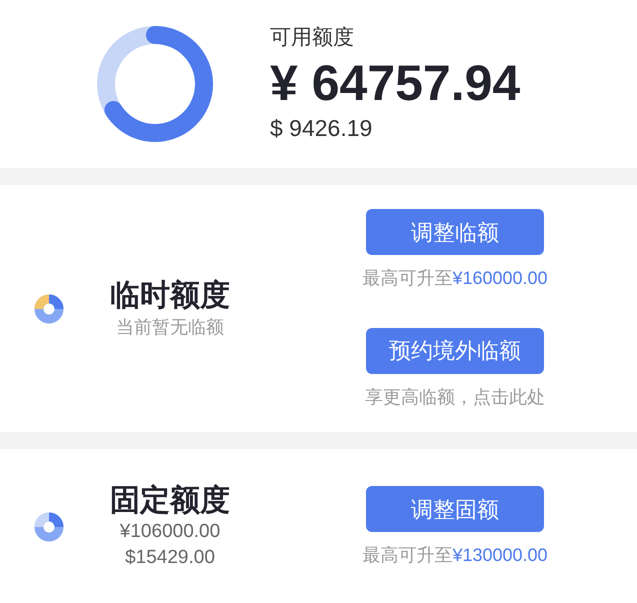 This screenshot has height=603, width=637. Describe the element at coordinates (312, 38) in the screenshot. I see `available-label: 可用额度` at that location.